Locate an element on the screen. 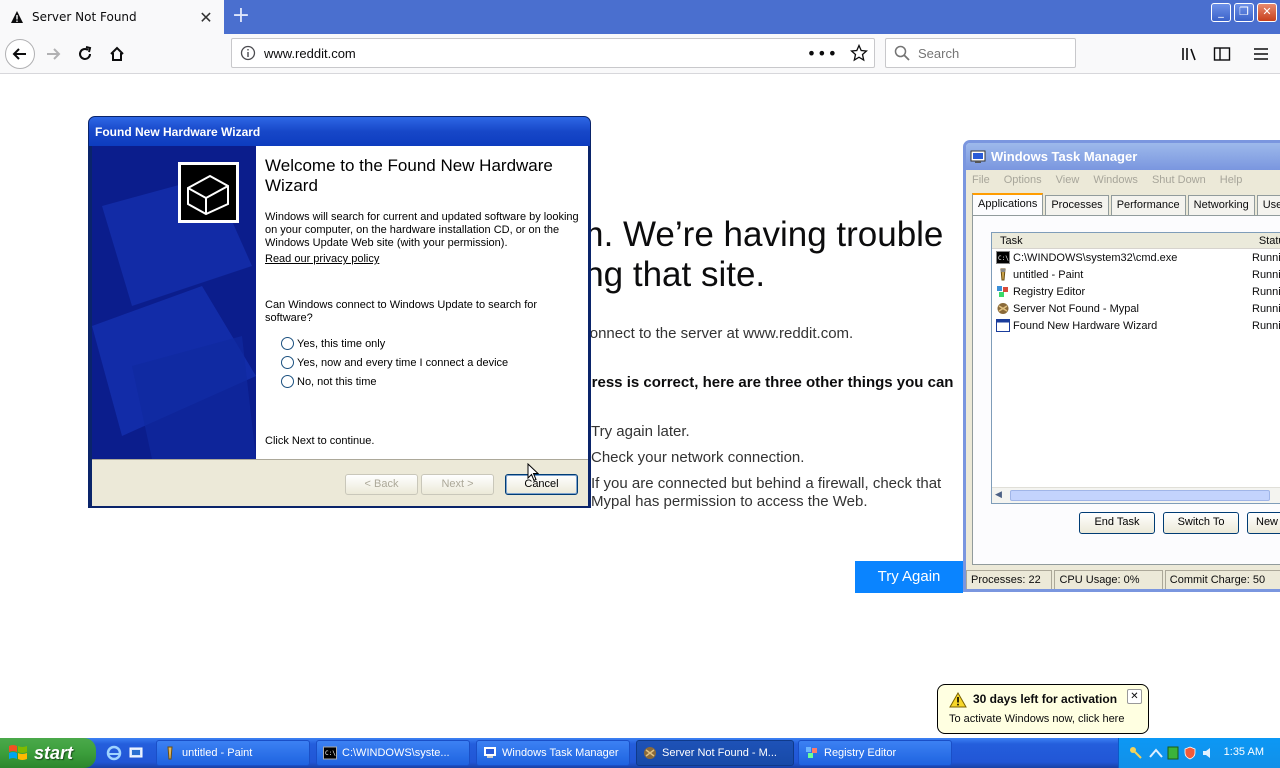 The height and width of the screenshot is (768, 1280). taskbar-item-registry-editor: Registry Editor is located at coordinates (875, 753).